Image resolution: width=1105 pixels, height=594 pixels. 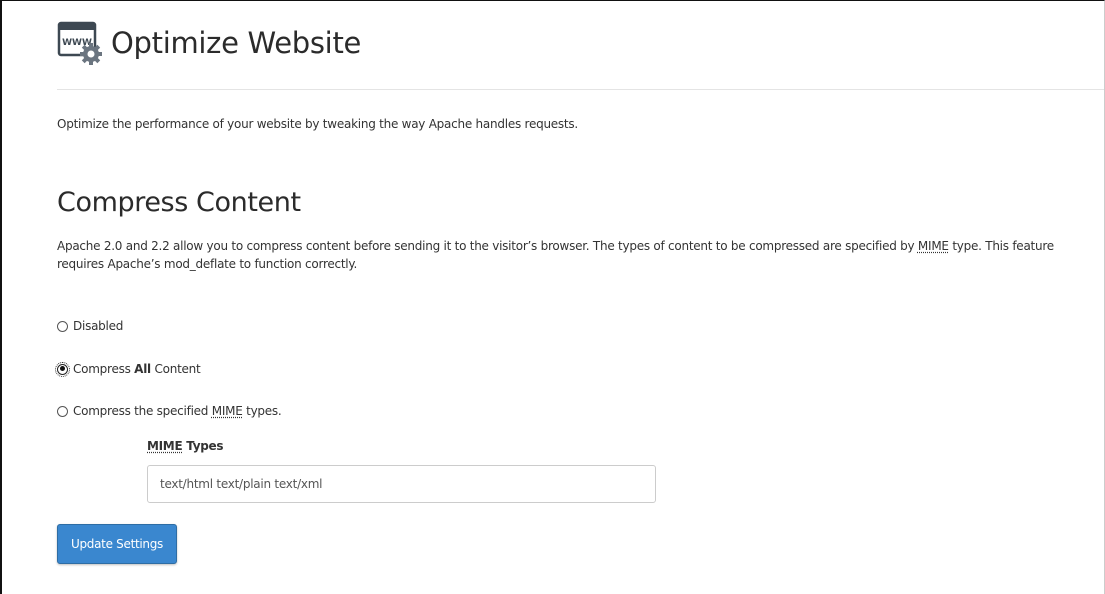 What do you see at coordinates (142, 369) in the screenshot?
I see `option-bold-text: All` at bounding box center [142, 369].